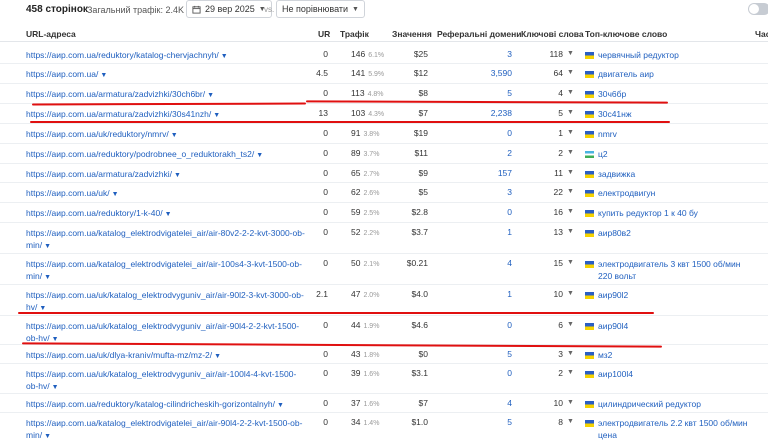 This screenshot has width=768, height=442. What do you see at coordinates (501, 113) in the screenshot?
I see `ref-domains-link: 2,238` at bounding box center [501, 113].